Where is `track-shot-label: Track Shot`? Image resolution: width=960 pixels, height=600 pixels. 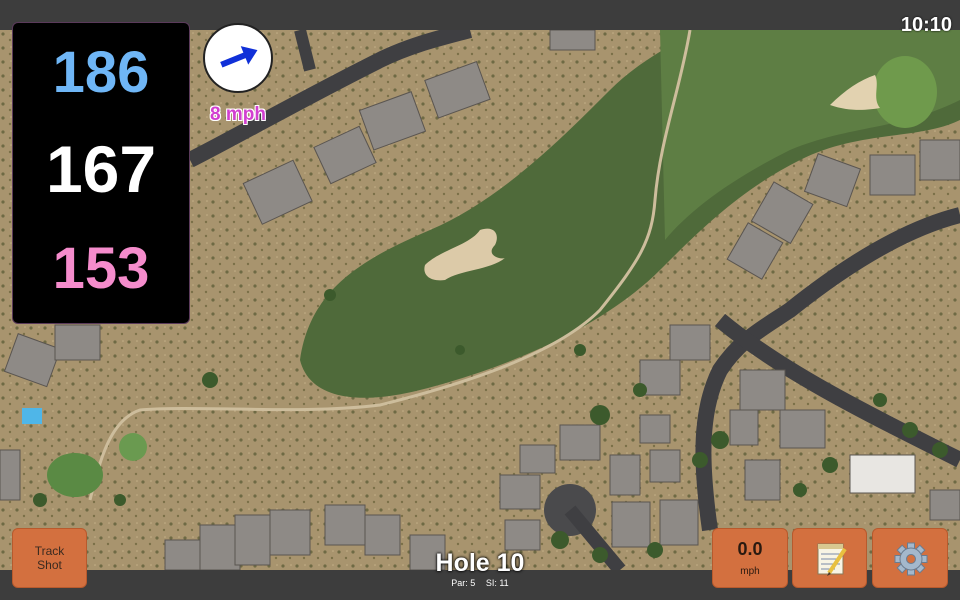
track-shot-label: Track Shot is located at coordinates (50, 558).